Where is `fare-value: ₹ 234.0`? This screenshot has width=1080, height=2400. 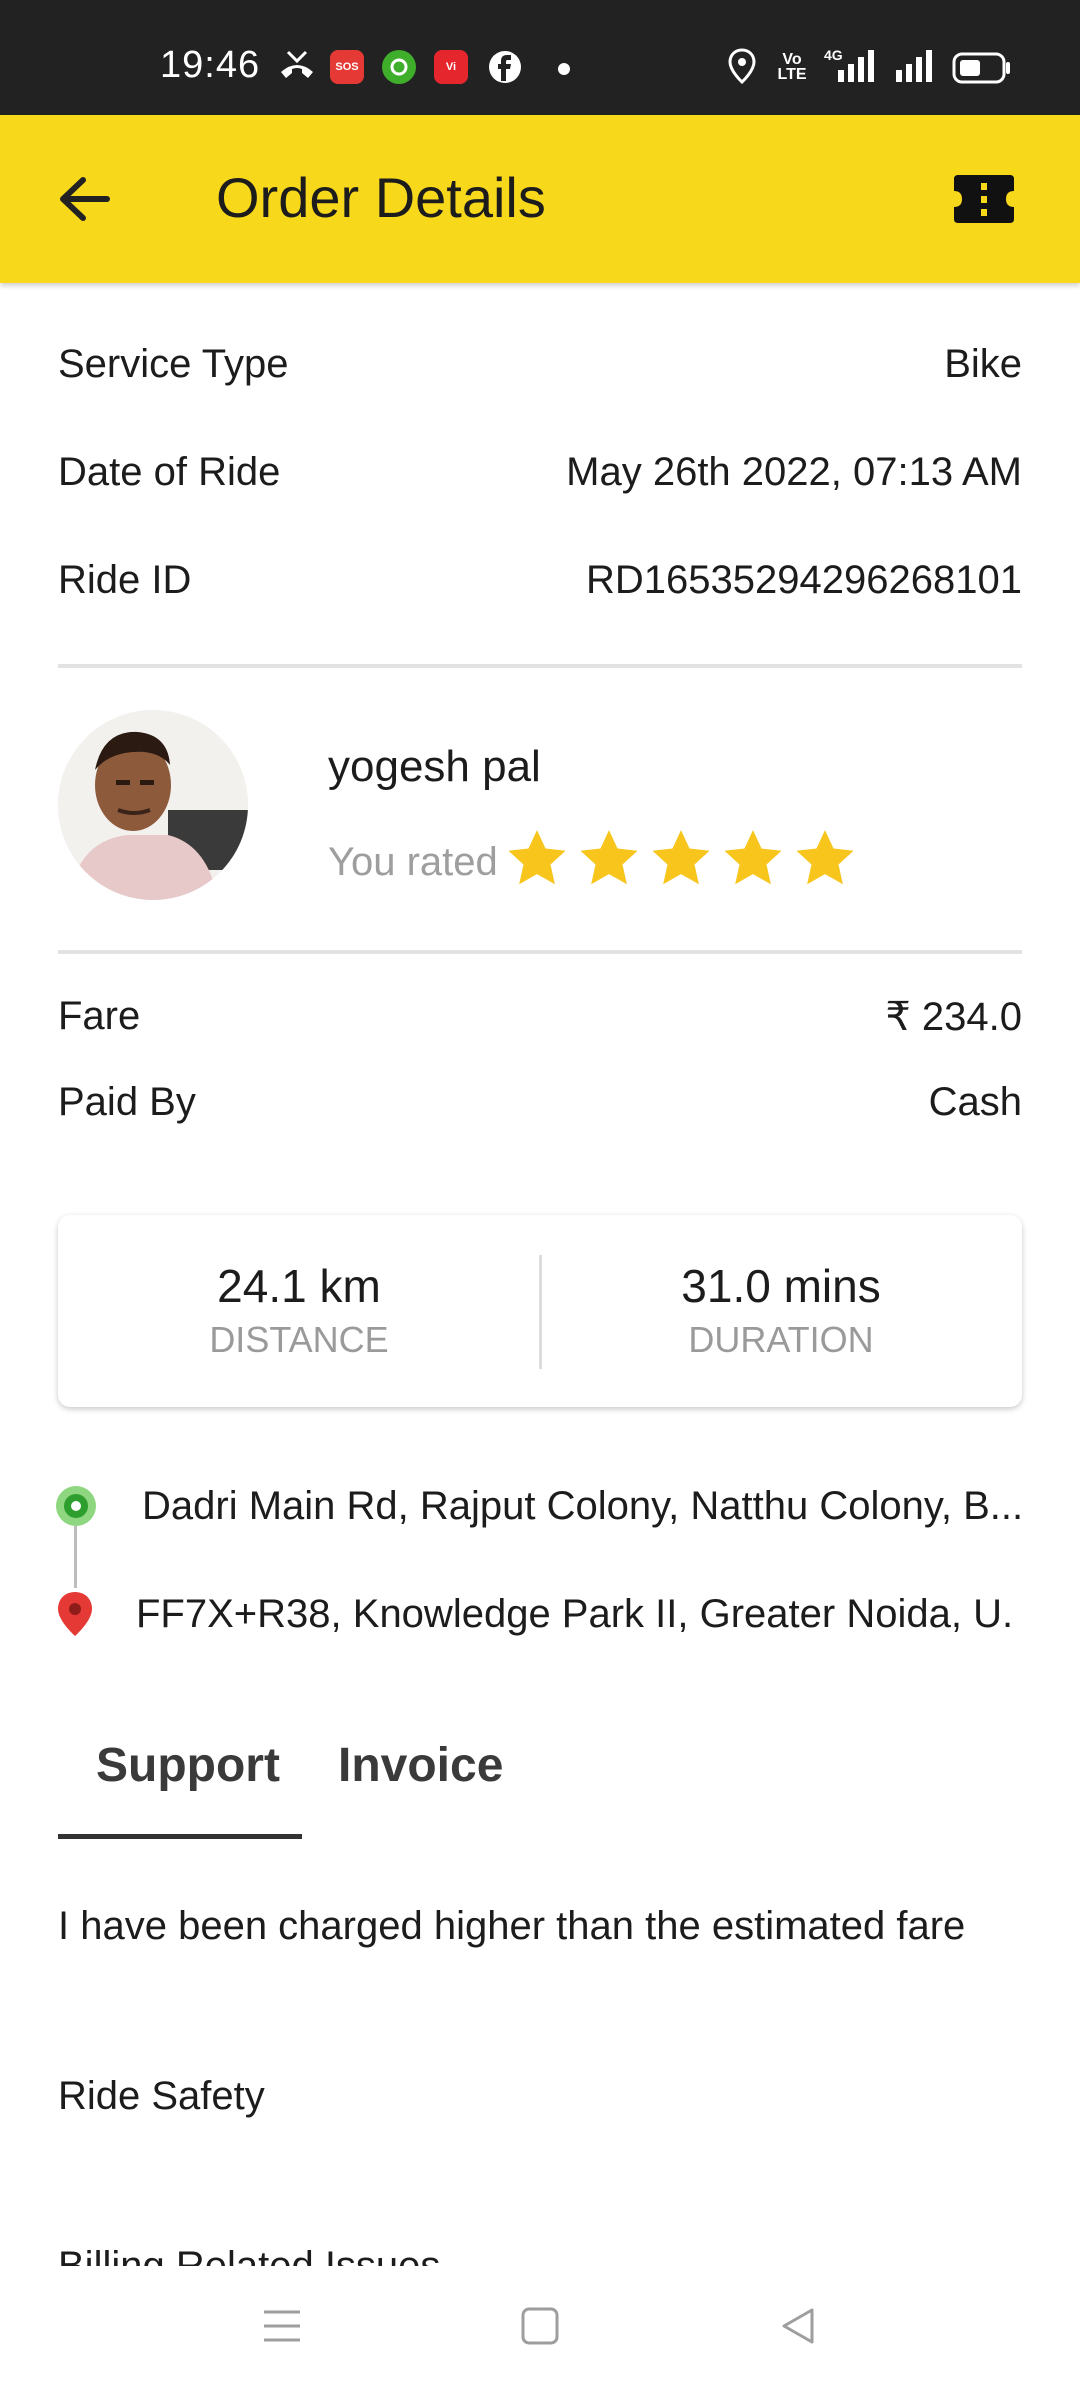 fare-value: ₹ 234.0 is located at coordinates (953, 1017).